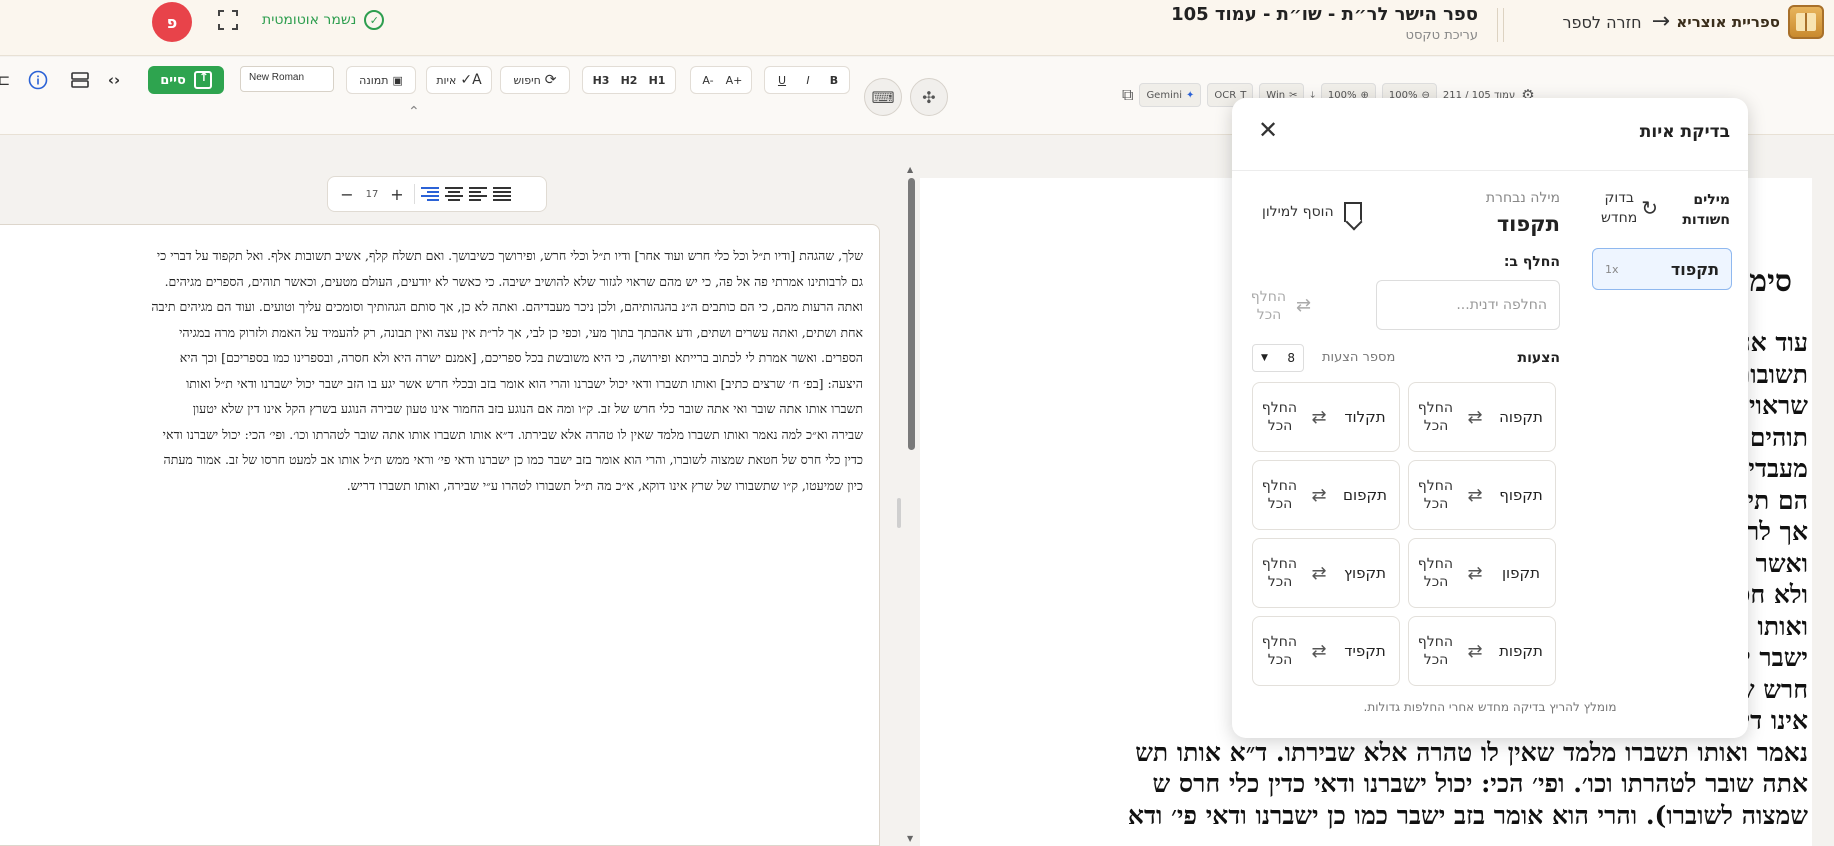 Image resolution: width=1834 pixels, height=846 pixels. Describe the element at coordinates (910, 169) in the screenshot. I see `scroll-up-icon: ▲` at that location.